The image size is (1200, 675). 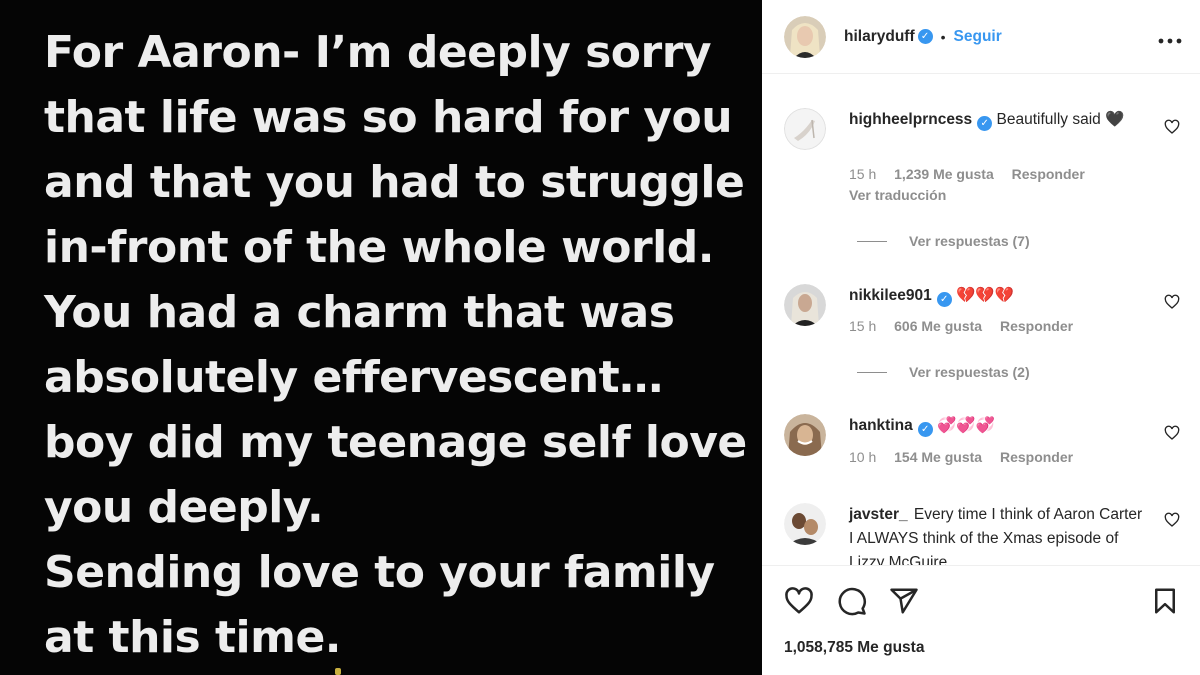 What do you see at coordinates (1170, 37) in the screenshot?
I see `more-options-icon` at bounding box center [1170, 37].